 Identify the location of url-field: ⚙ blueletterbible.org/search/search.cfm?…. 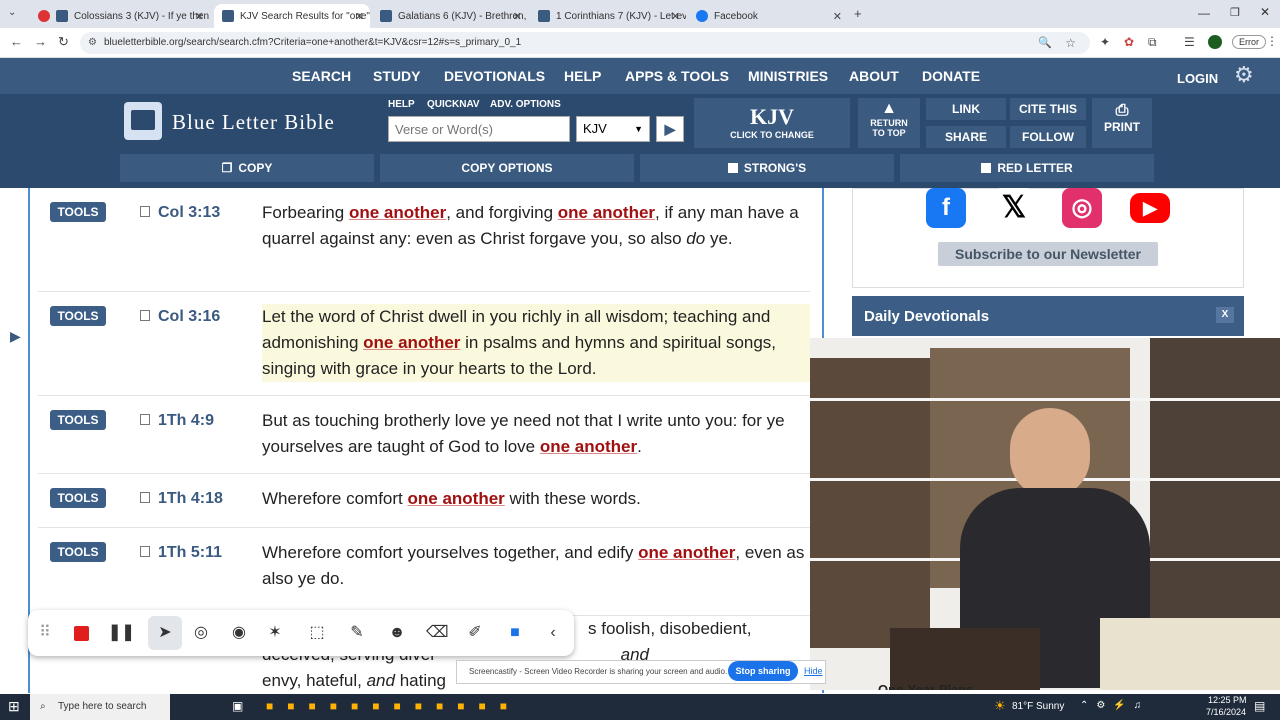
(585, 43).